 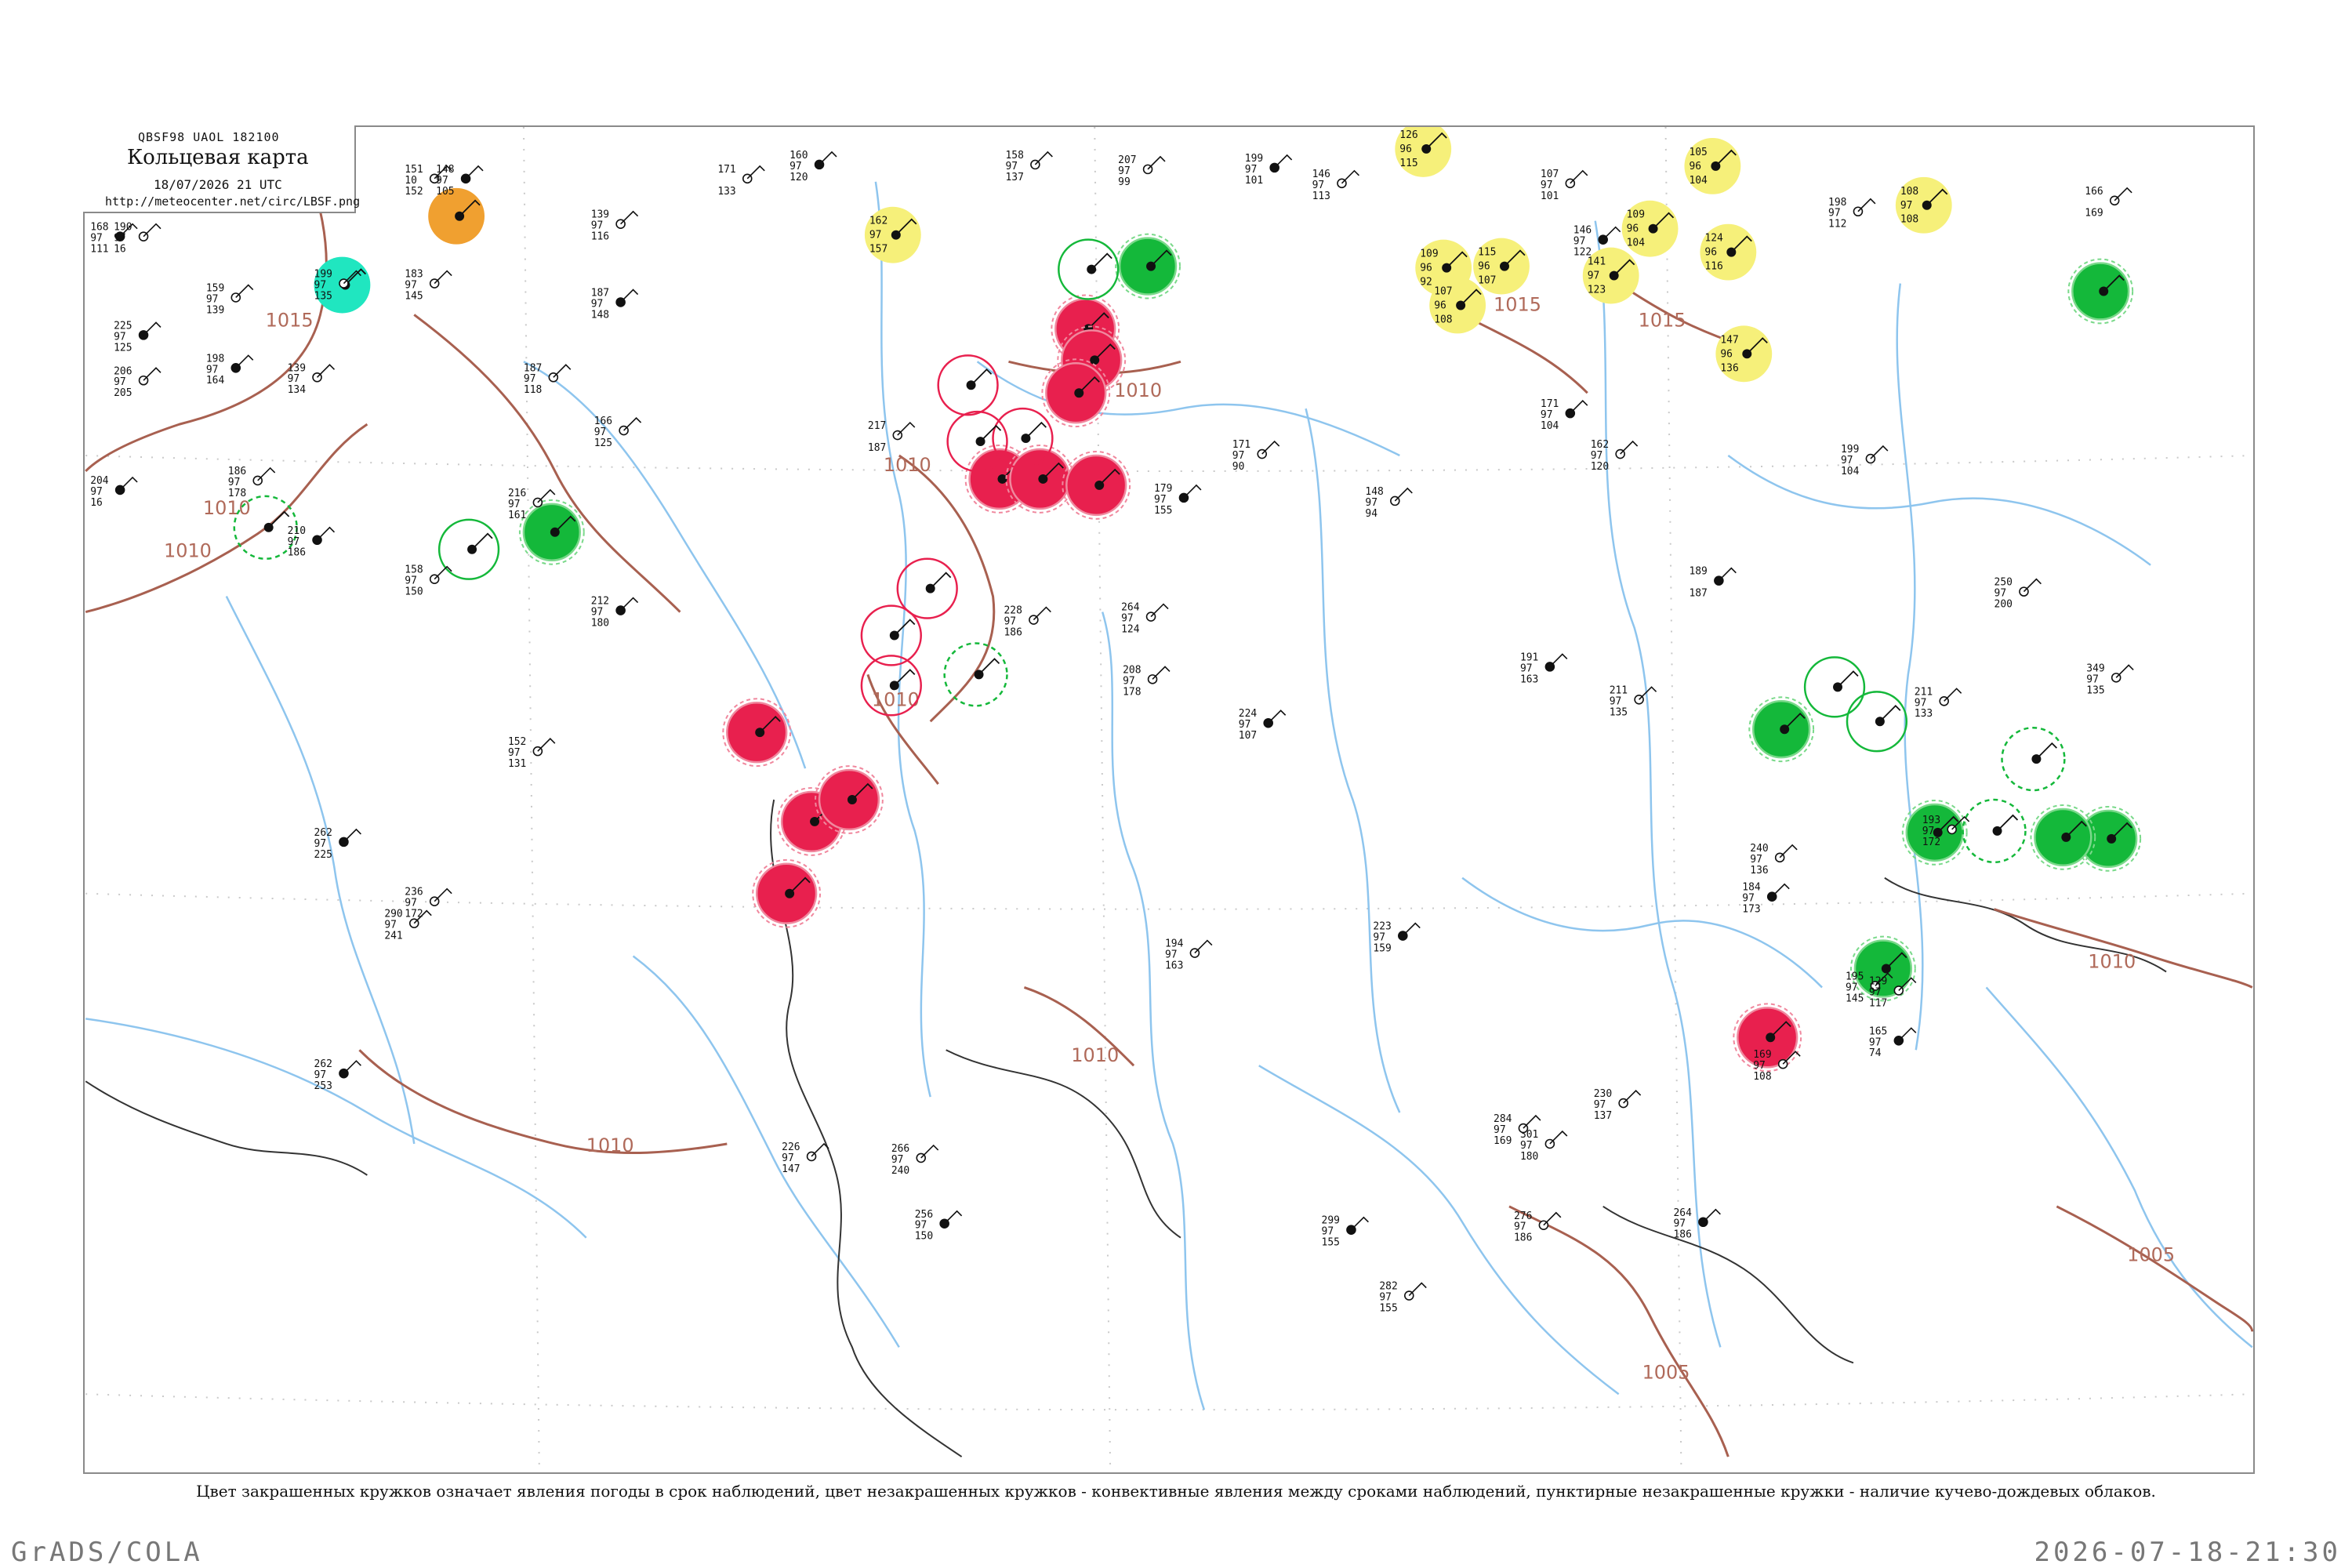 What do you see at coordinates (1254, 181) in the screenshot?
I see `station-value-bot: 101` at bounding box center [1254, 181].